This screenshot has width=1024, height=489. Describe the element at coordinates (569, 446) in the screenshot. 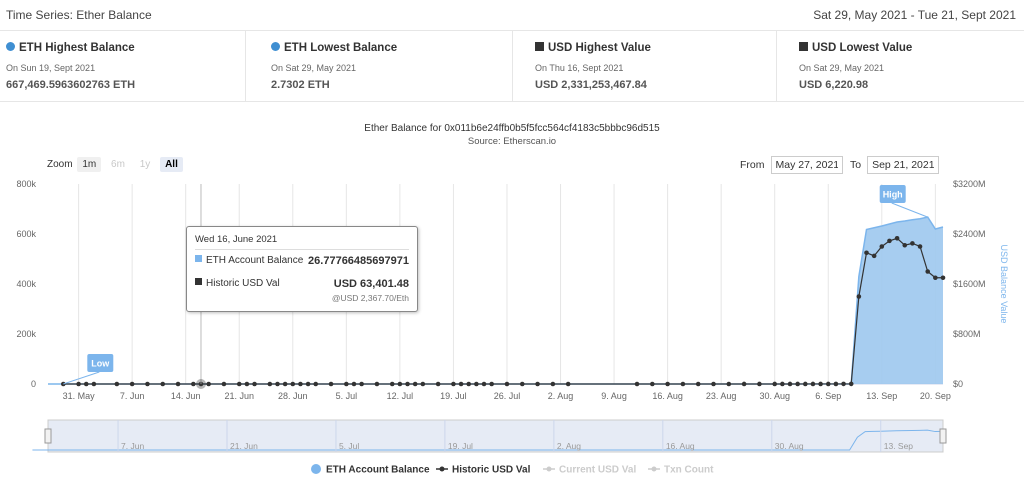

I see `navigator-tick-label: 2. Aug` at that location.